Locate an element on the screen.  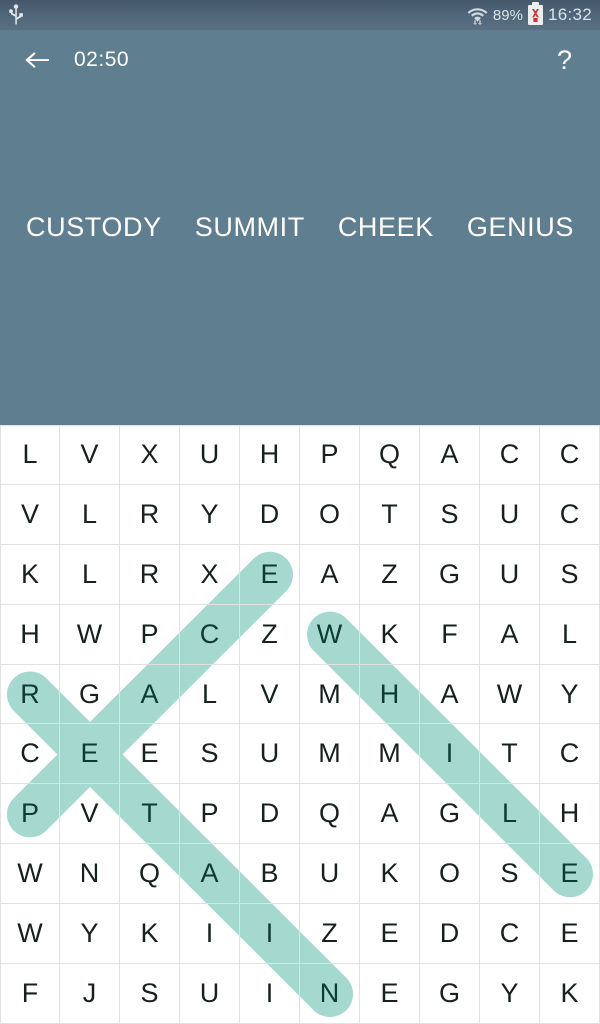
grid-cell: F is located at coordinates (30, 994).